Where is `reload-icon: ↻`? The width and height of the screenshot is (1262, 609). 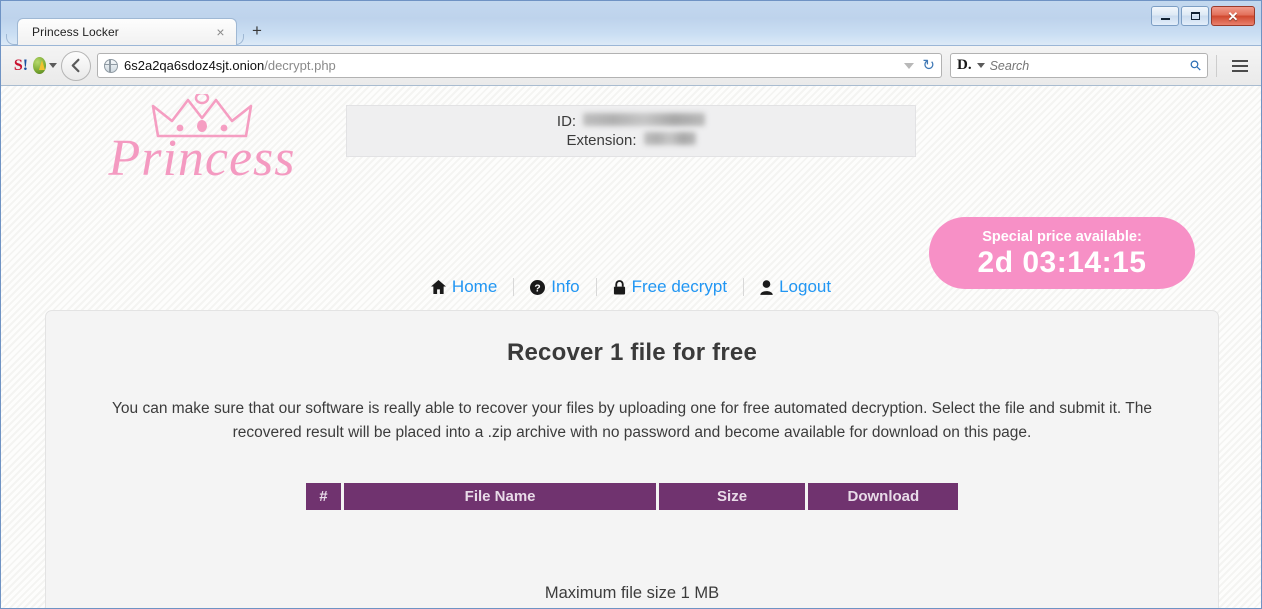
reload-icon: ↻ is located at coordinates (928, 65).